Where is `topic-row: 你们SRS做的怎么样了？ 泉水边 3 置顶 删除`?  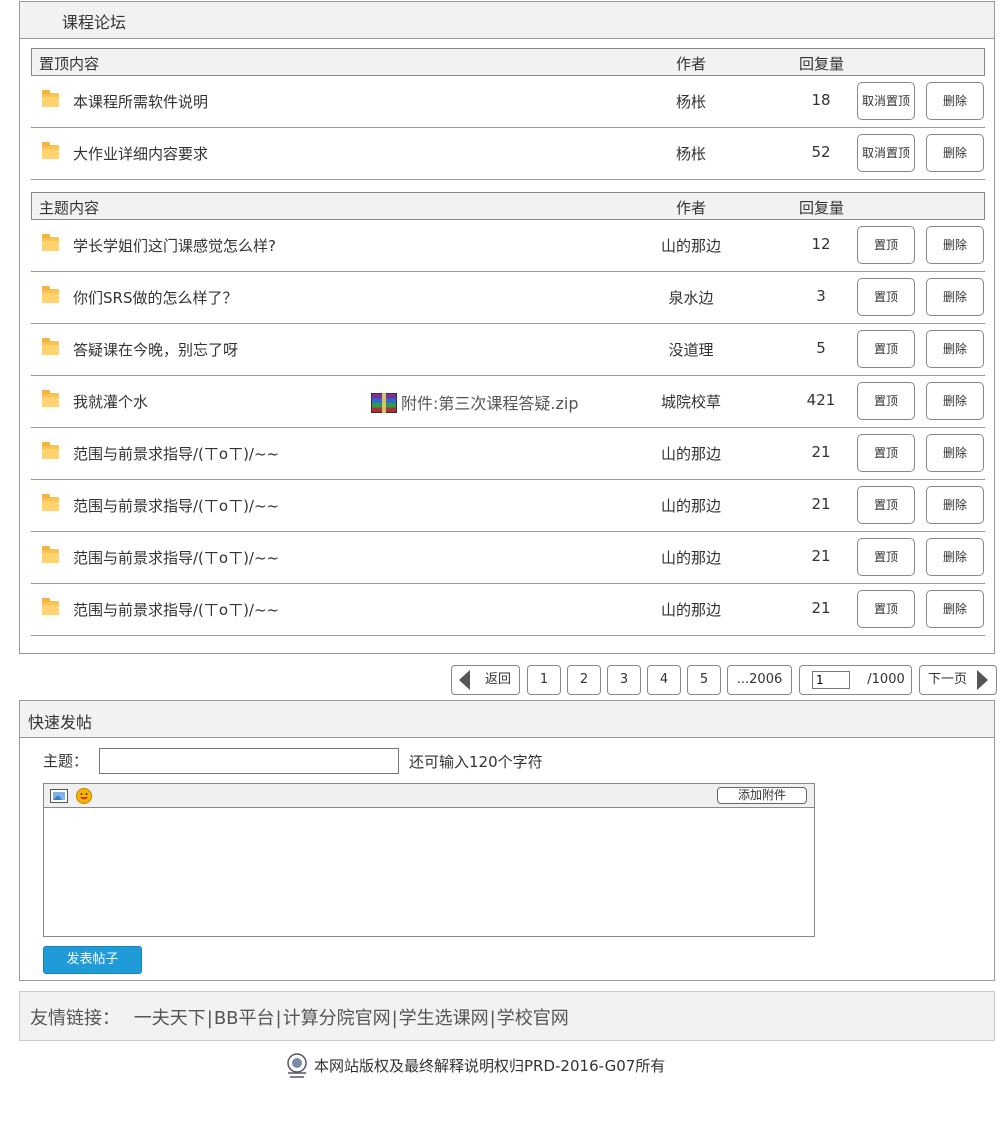 topic-row: 你们SRS做的怎么样了？ 泉水边 3 置顶 删除 is located at coordinates (508, 298).